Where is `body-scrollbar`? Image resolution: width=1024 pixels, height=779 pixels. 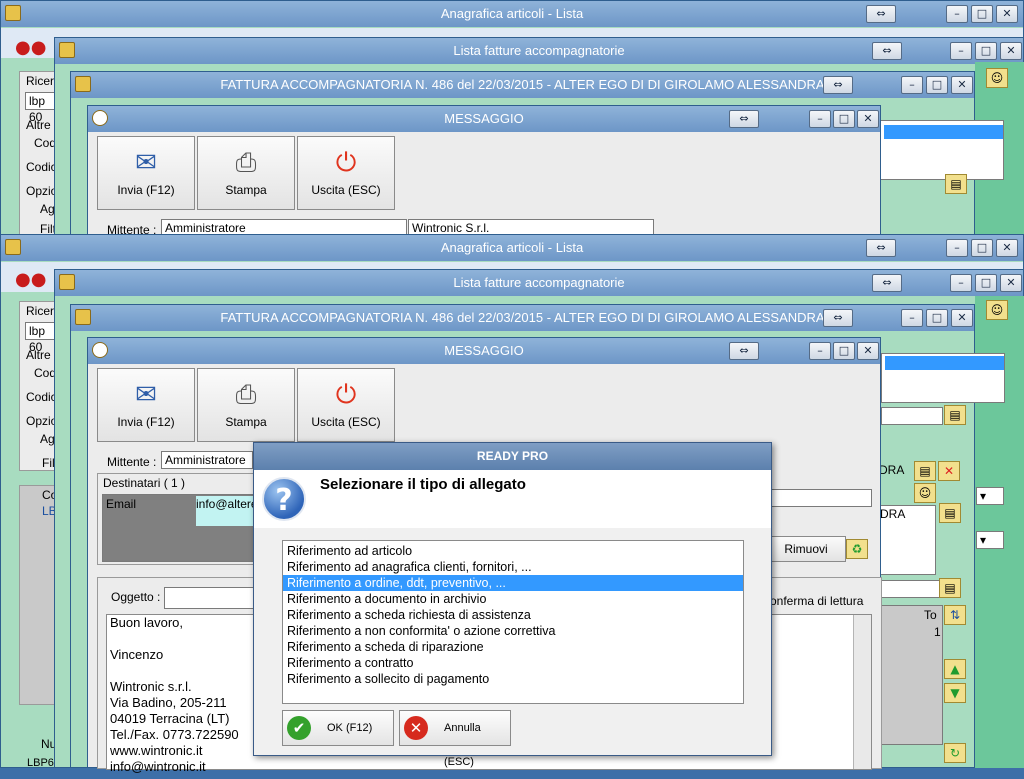 body-scrollbar is located at coordinates (862, 692).